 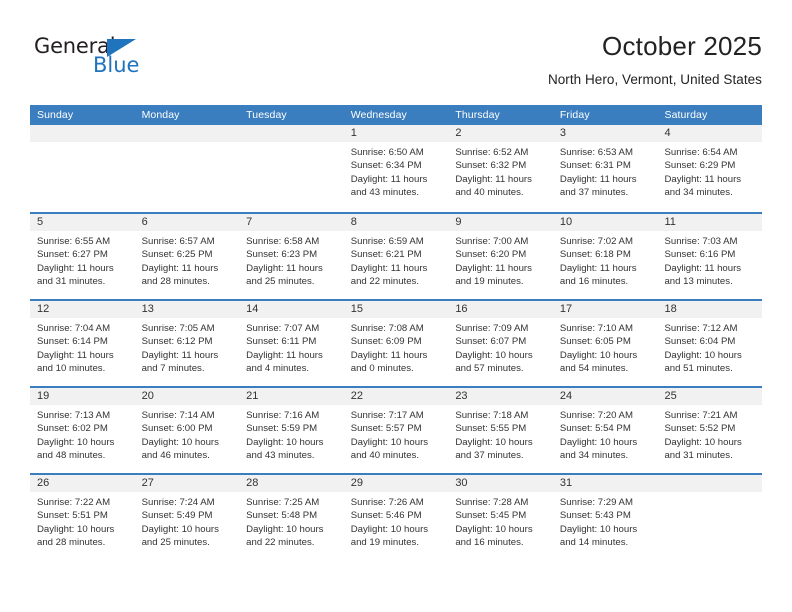 What do you see at coordinates (596, 502) in the screenshot?
I see `sunrise-text: Sunrise: 7:29 AM` at bounding box center [596, 502].